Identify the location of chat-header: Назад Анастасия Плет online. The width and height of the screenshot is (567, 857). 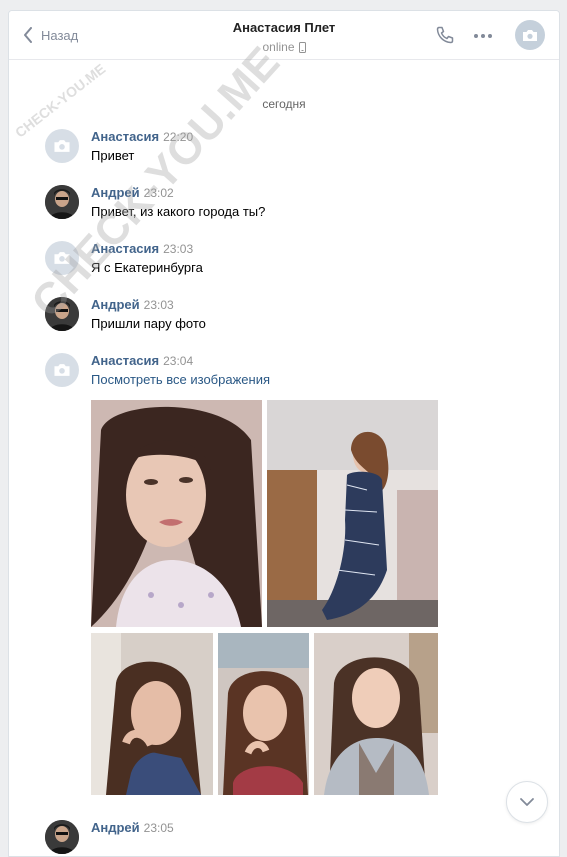
(284, 35).